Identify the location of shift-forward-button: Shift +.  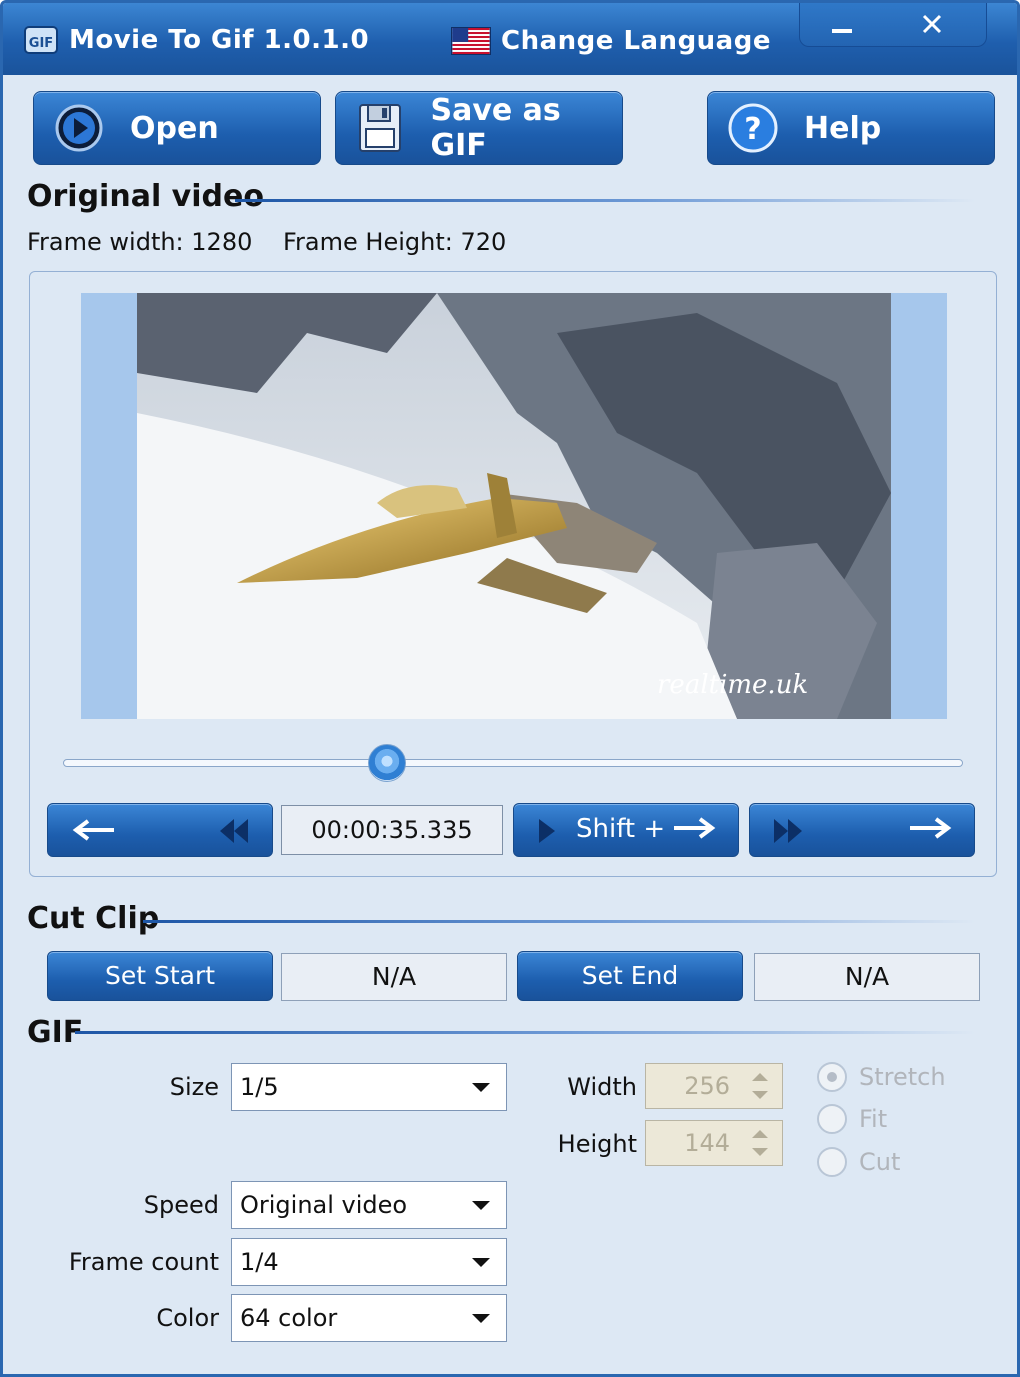
(626, 830).